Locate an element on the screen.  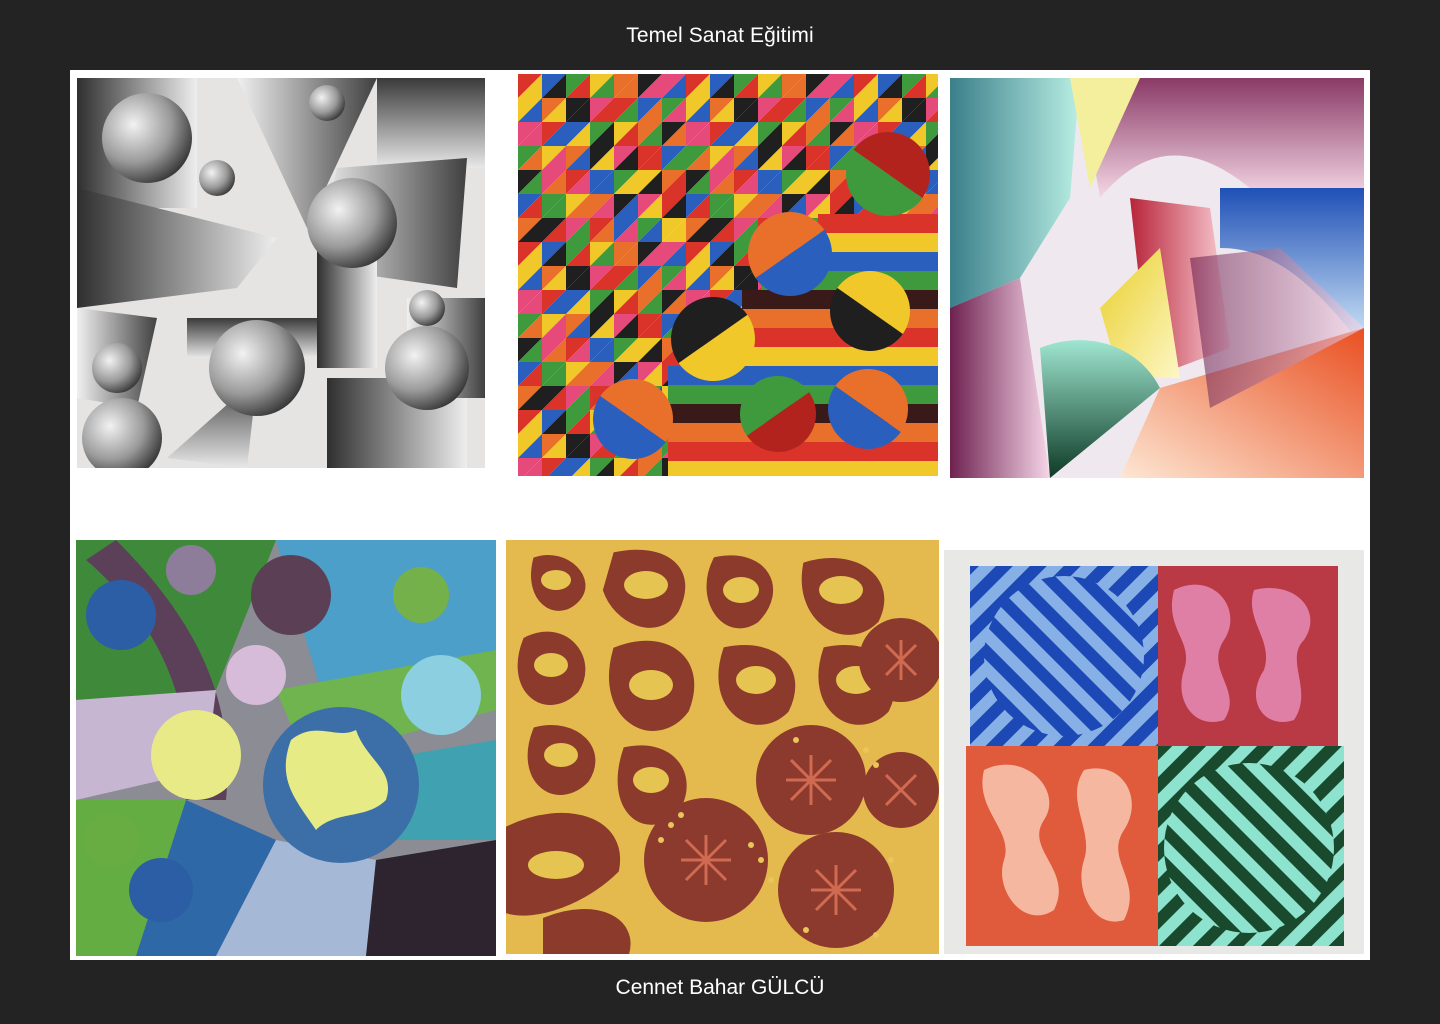
artwork-four-panel-pattern is located at coordinates (1154, 752).